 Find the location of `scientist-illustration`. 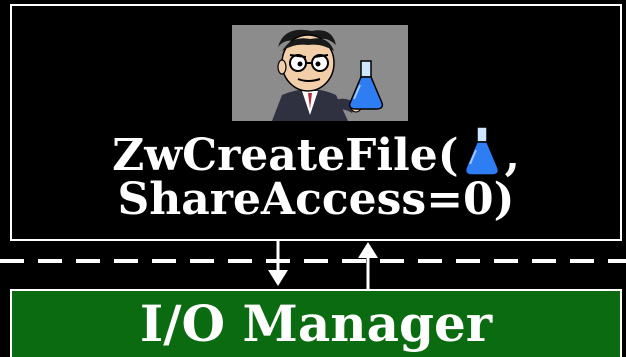

scientist-illustration is located at coordinates (320, 73).